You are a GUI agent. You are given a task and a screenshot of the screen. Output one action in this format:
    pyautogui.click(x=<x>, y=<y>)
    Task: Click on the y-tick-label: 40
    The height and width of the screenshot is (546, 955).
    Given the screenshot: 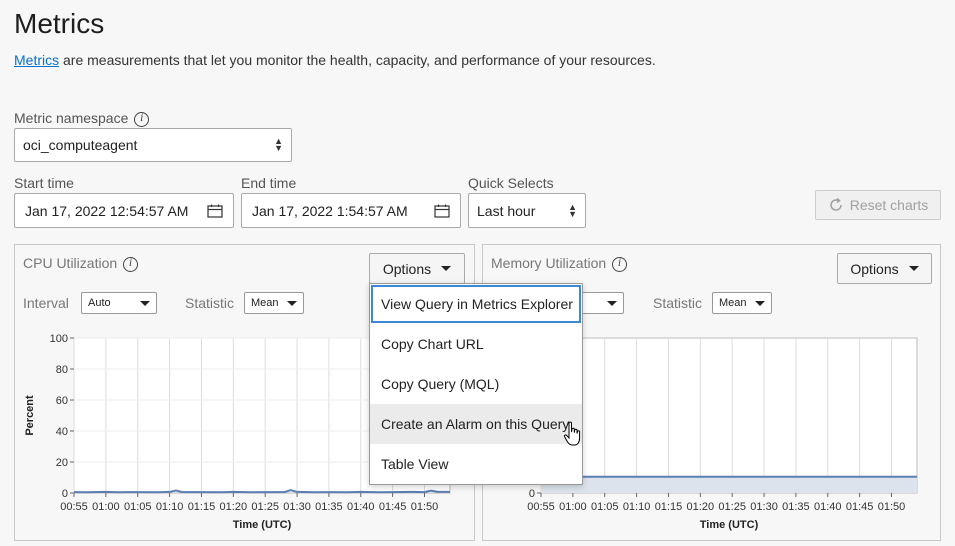 What is the action you would take?
    pyautogui.click(x=62, y=432)
    